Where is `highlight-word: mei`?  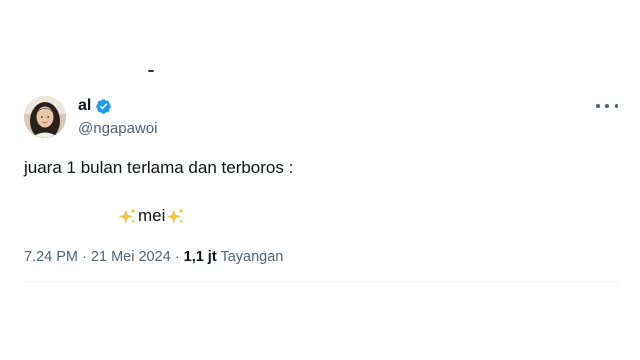 highlight-word: mei is located at coordinates (152, 215).